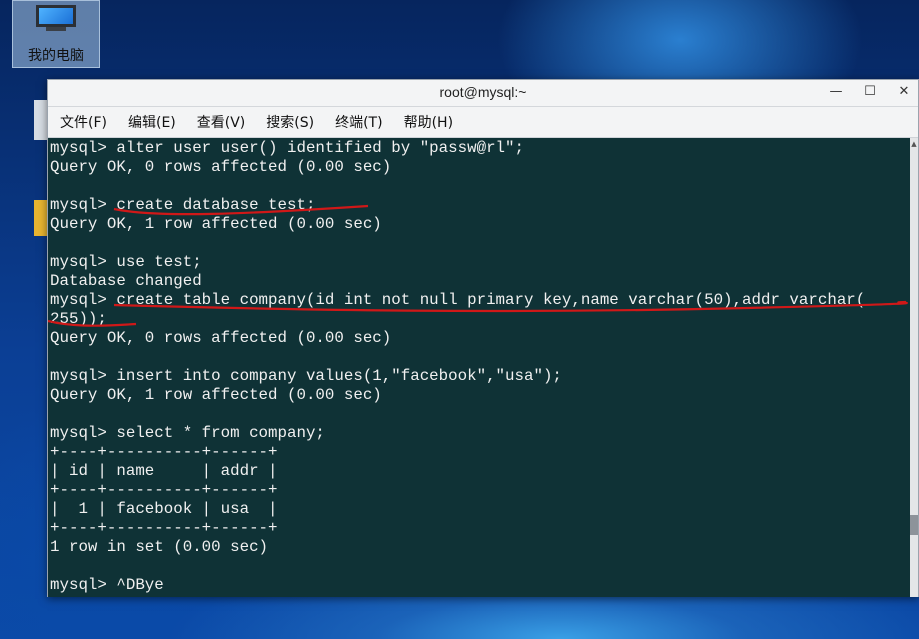  What do you see at coordinates (78, 319) in the screenshot?
I see `terminal-line: 255));` at bounding box center [78, 319].